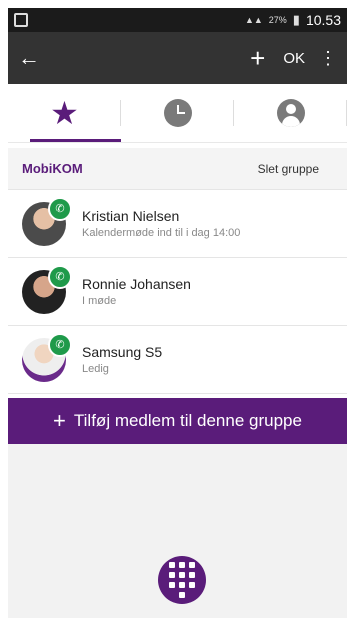  I want to click on list-item: ✆ Ronnie Johansen I møde, so click(177, 292).